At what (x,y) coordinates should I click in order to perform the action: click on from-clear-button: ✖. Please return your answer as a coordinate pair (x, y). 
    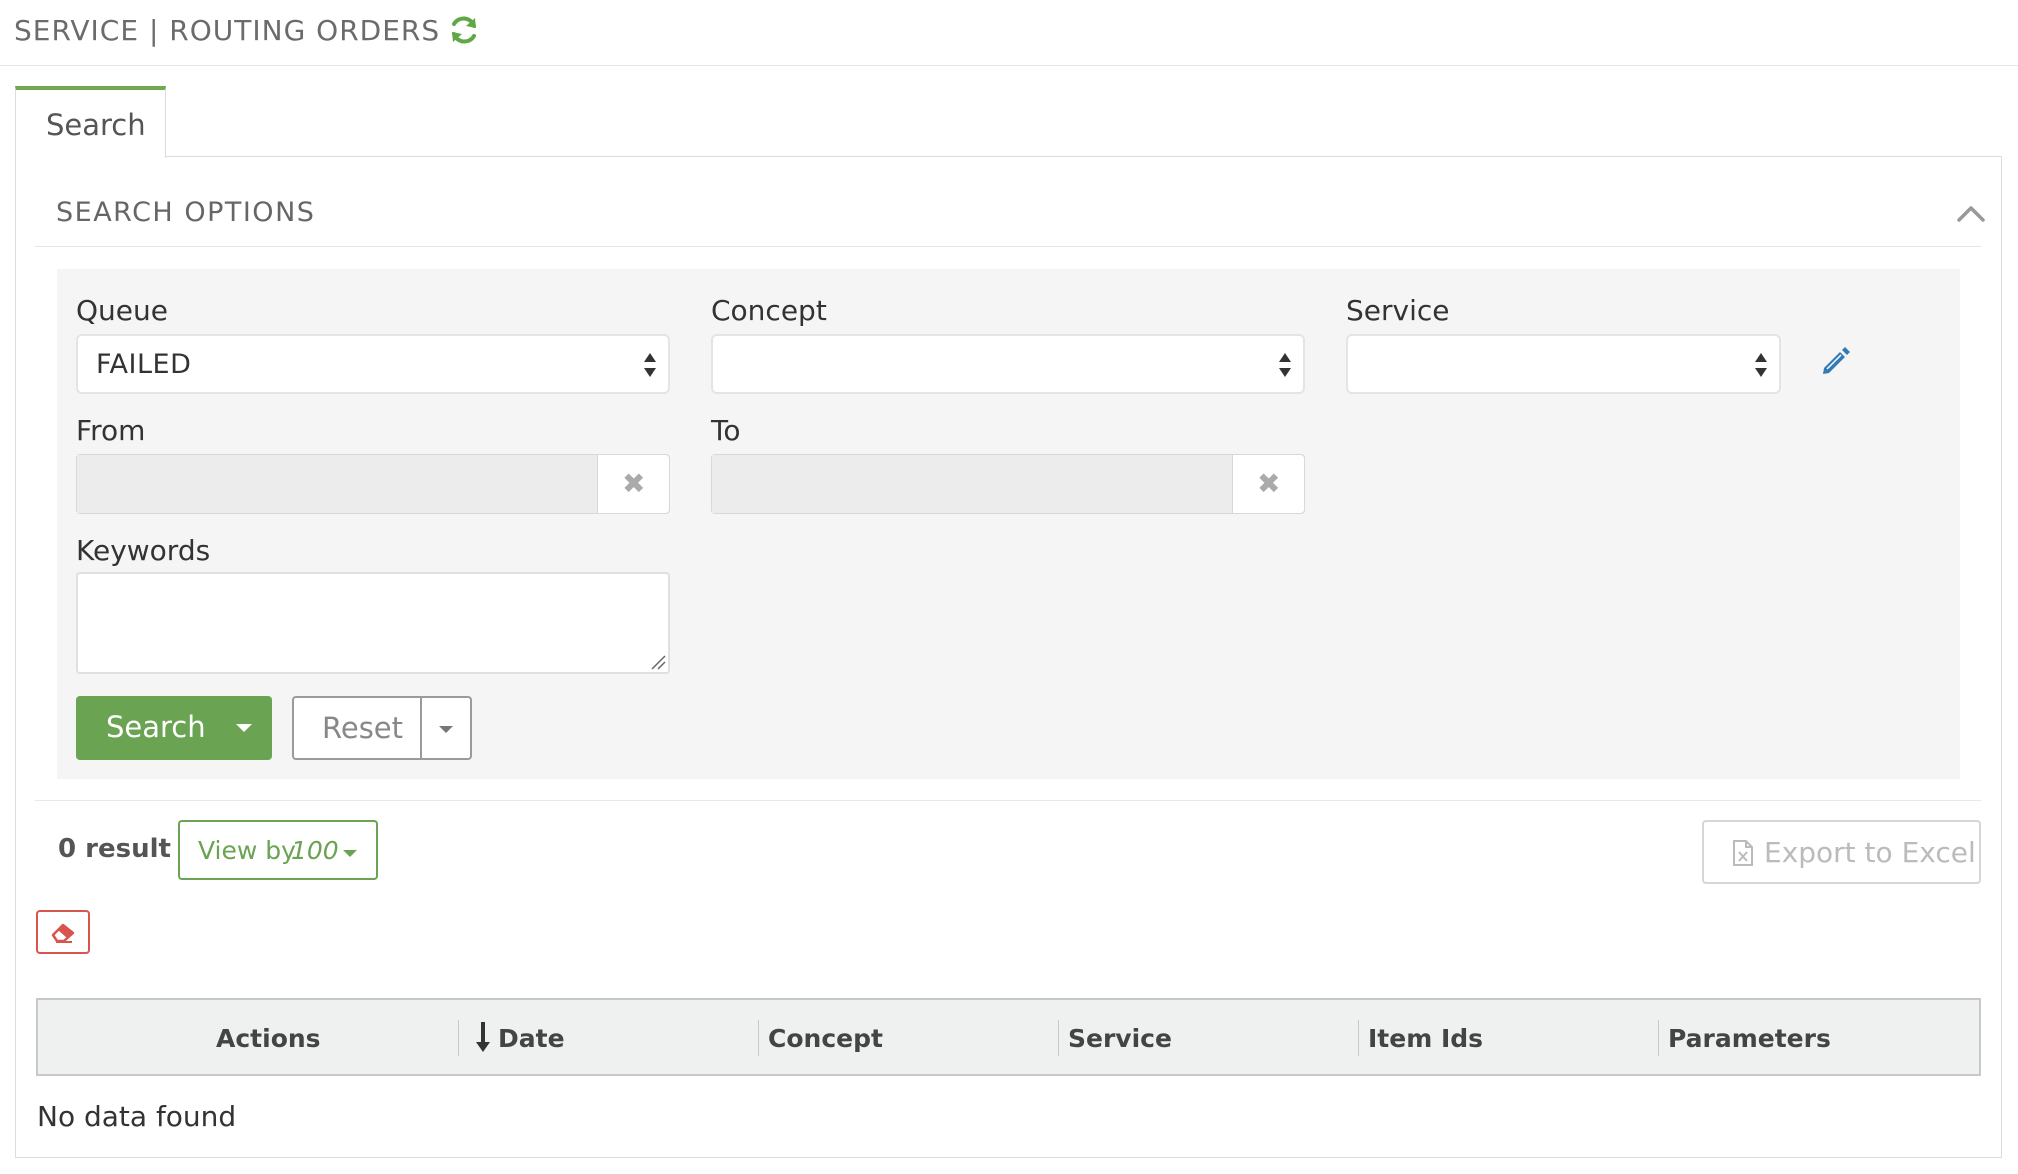
    Looking at the image, I should click on (633, 484).